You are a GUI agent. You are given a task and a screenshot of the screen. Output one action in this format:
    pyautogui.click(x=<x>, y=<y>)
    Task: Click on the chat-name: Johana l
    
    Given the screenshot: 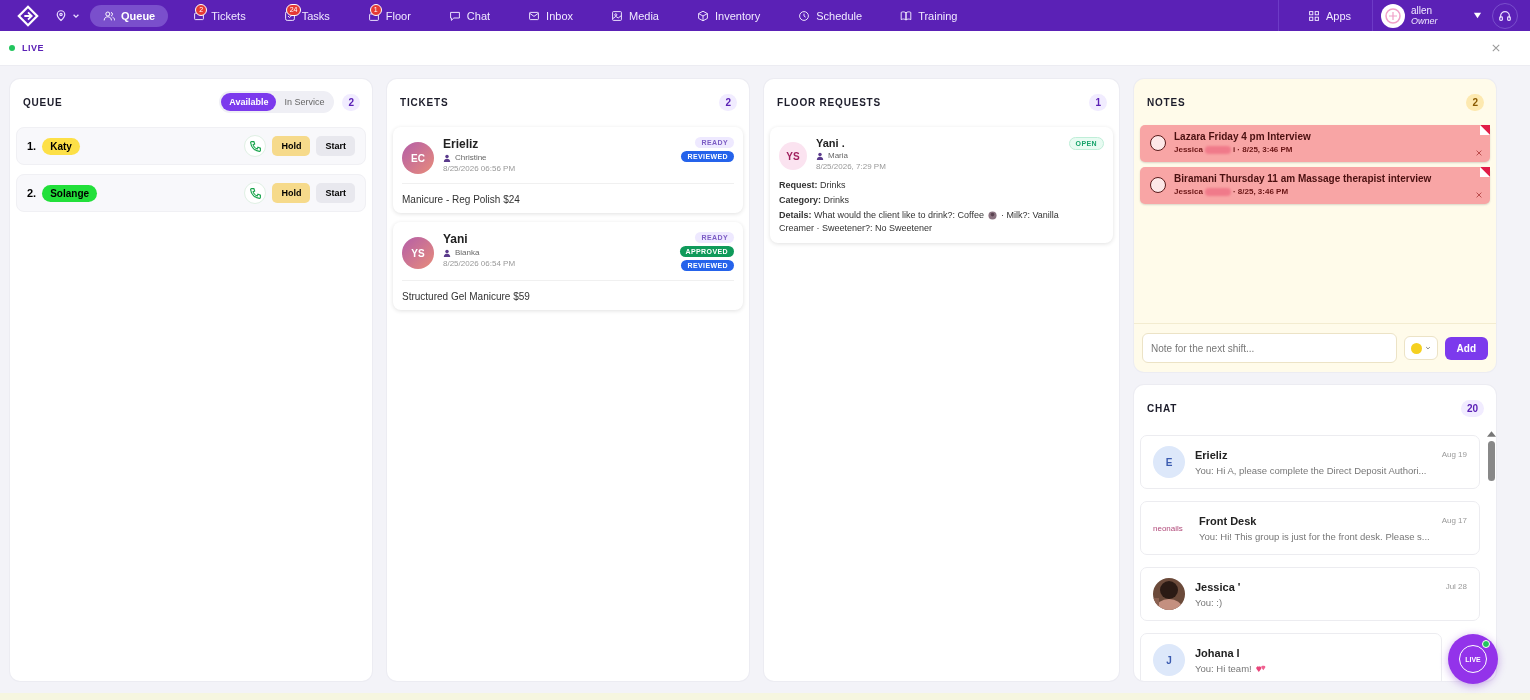 What is the action you would take?
    pyautogui.click(x=1217, y=652)
    